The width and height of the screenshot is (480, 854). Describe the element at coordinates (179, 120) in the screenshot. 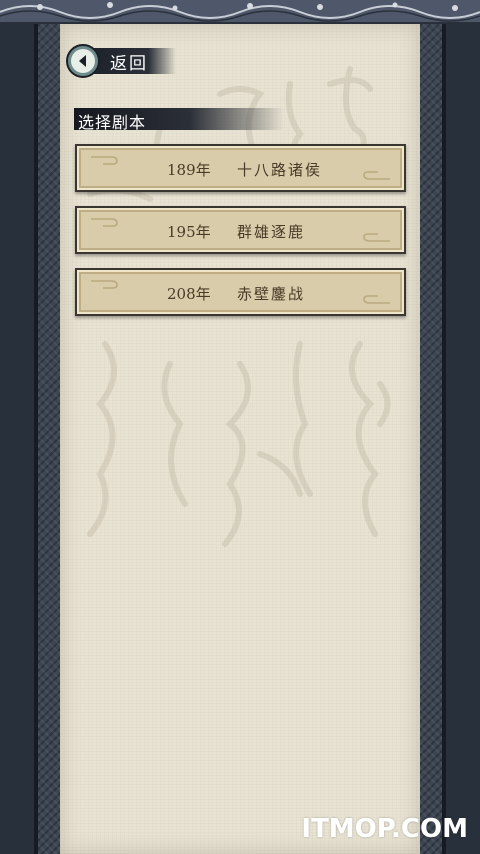

I see `section-header: 选择剧本` at that location.